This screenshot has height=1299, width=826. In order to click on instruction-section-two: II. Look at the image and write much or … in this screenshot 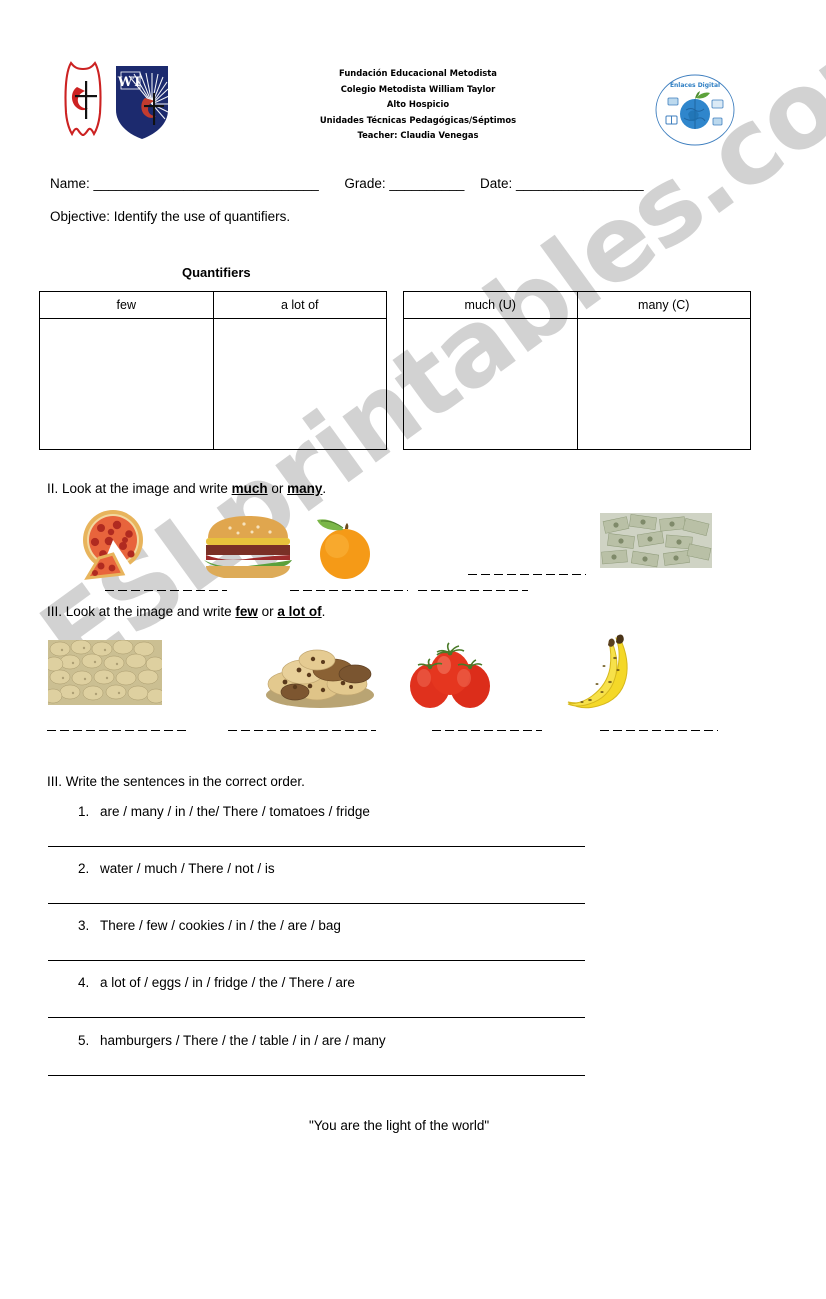, I will do `click(186, 488)`.